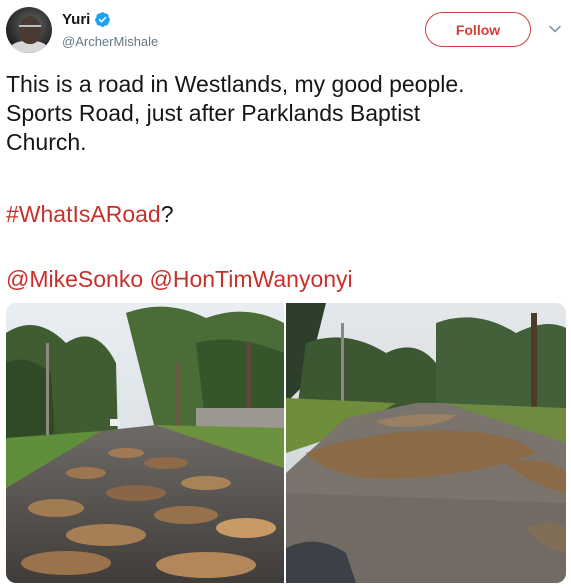 Image resolution: width=571 pixels, height=588 pixels. I want to click on avatar-face, so click(30, 30).